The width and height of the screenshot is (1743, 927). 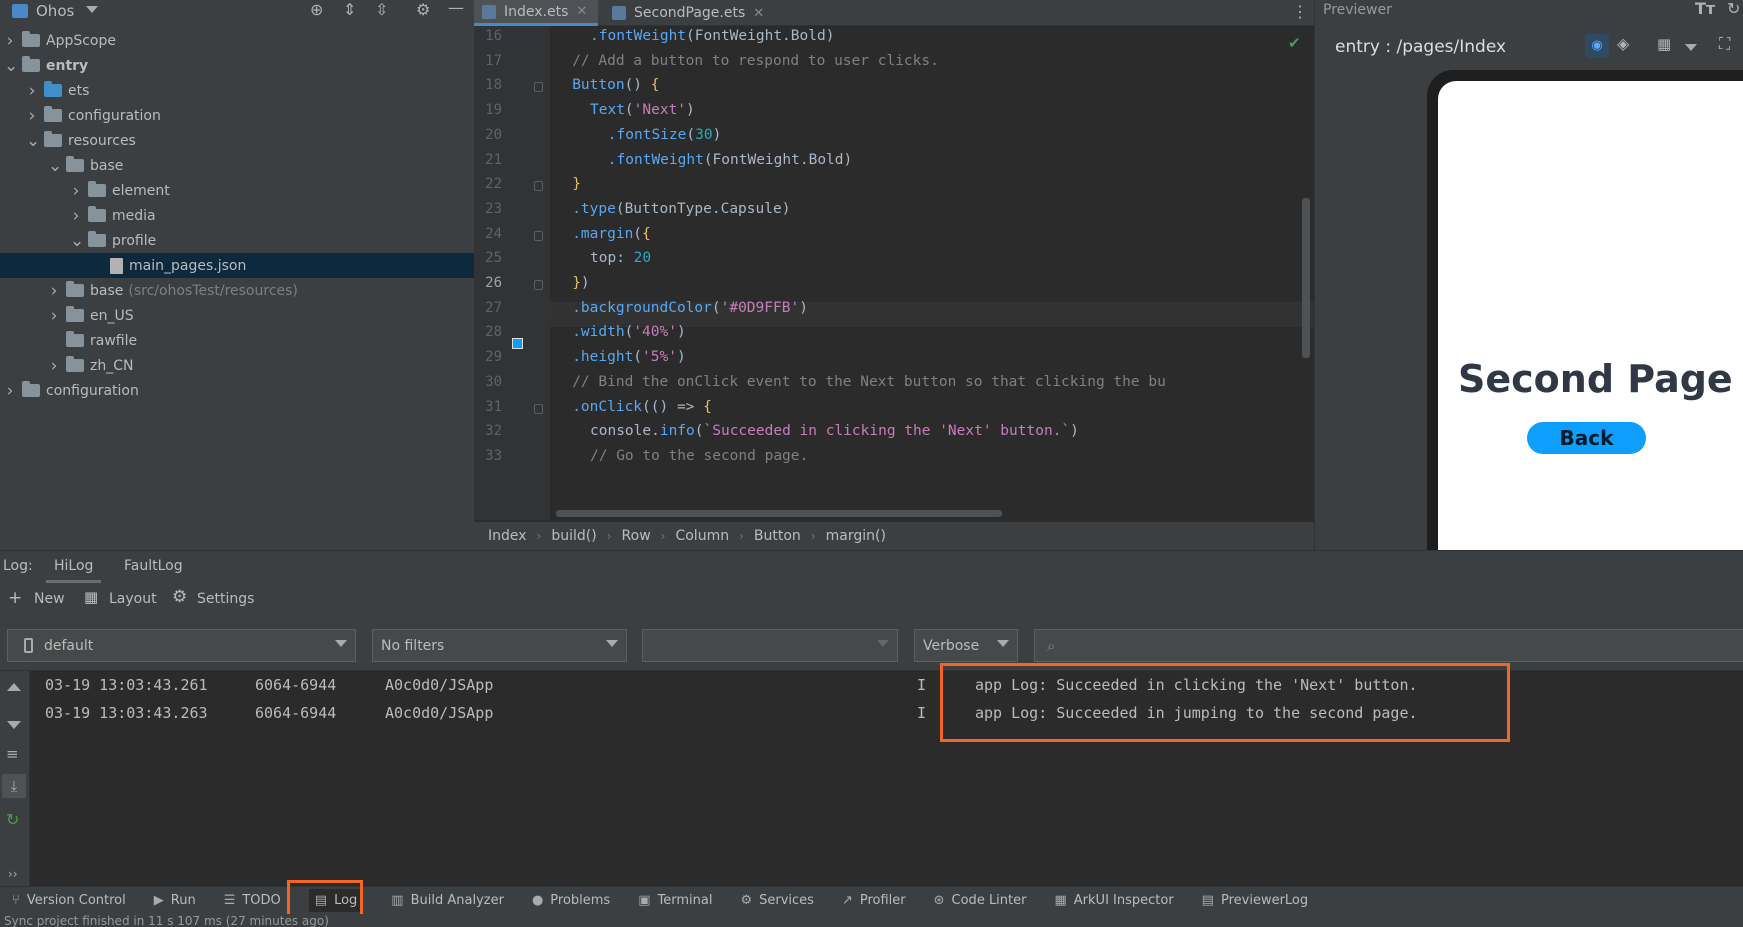 I want to click on breadcrumb-item: Column, so click(x=702, y=536).